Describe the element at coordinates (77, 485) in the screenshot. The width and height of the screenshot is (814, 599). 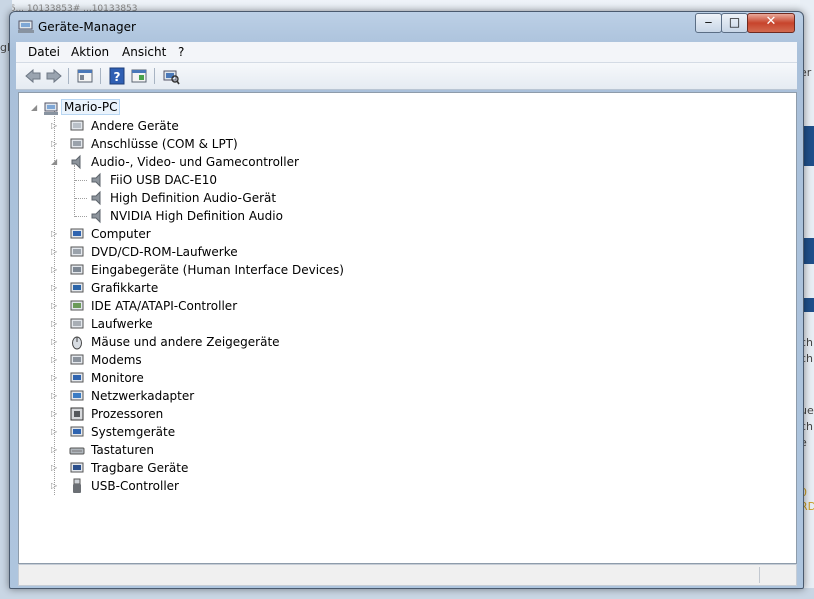
I see `usb-icon` at that location.